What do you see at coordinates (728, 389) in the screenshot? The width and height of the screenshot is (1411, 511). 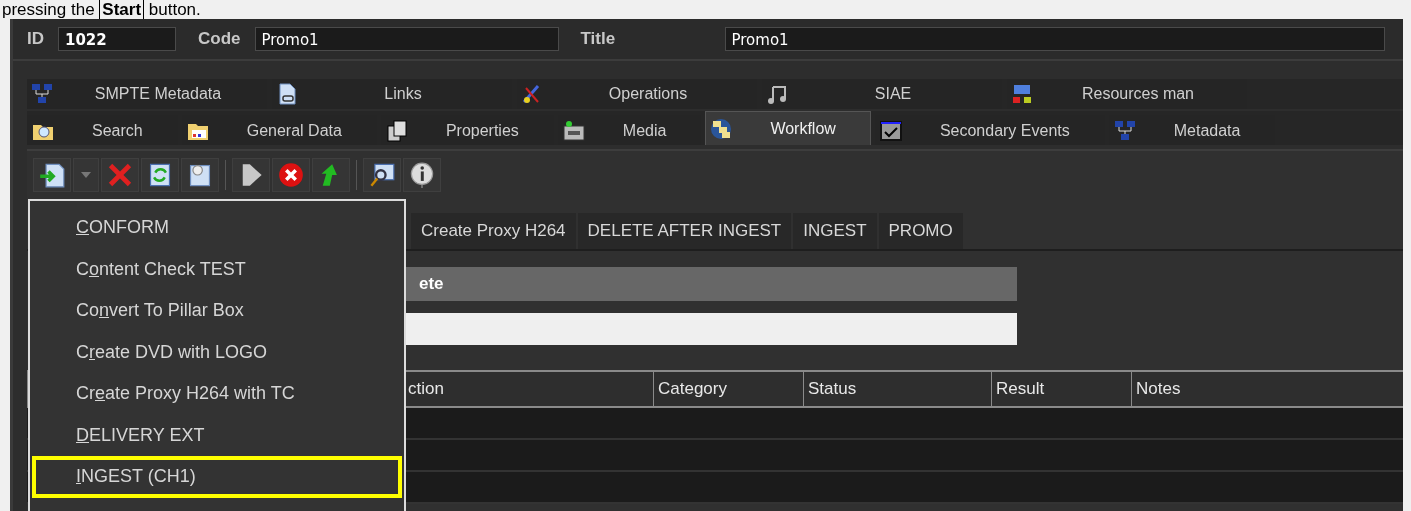 I see `column-header: Category` at bounding box center [728, 389].